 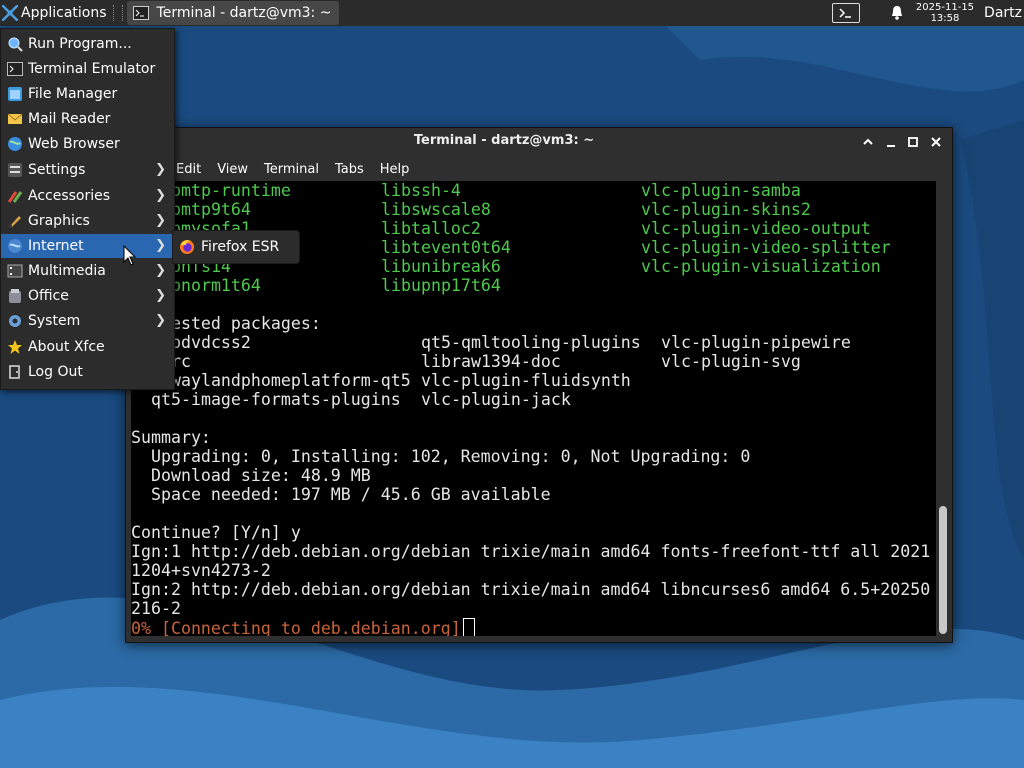 I want to click on close-icon, so click(x=936, y=142).